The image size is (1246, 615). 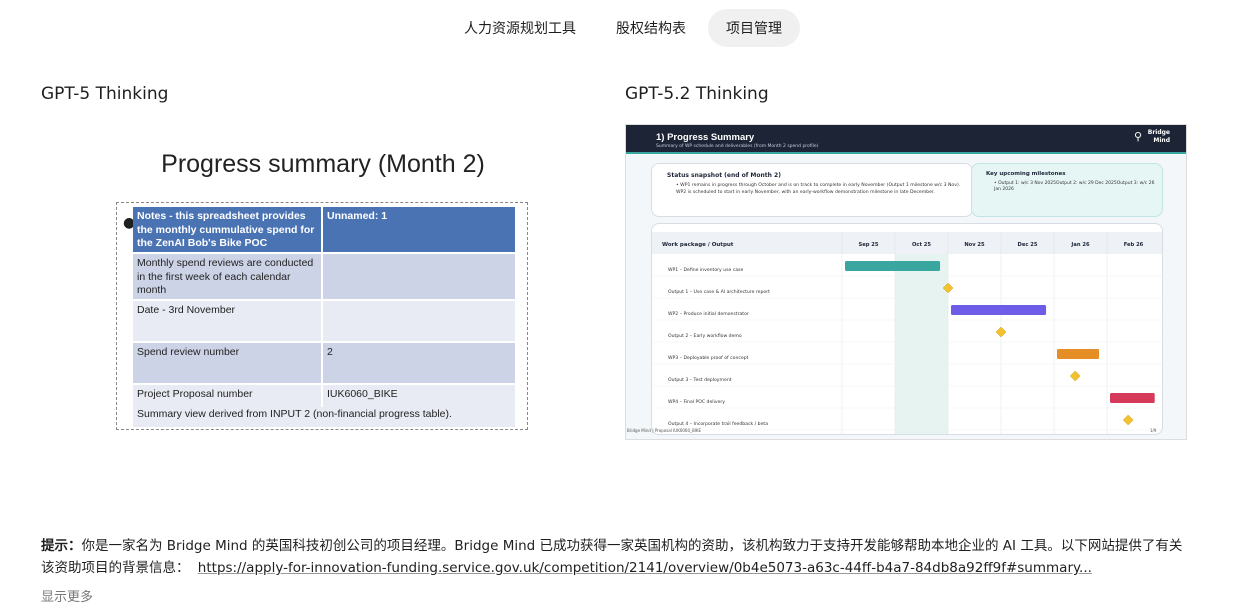 I want to click on milestones-title: Key upcoming milestones, so click(x=1026, y=174).